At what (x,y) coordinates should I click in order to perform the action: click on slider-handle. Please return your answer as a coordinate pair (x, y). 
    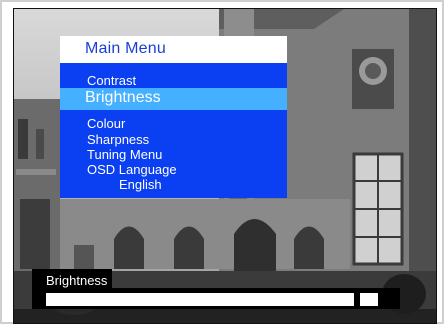
    Looking at the image, I should click on (369, 299).